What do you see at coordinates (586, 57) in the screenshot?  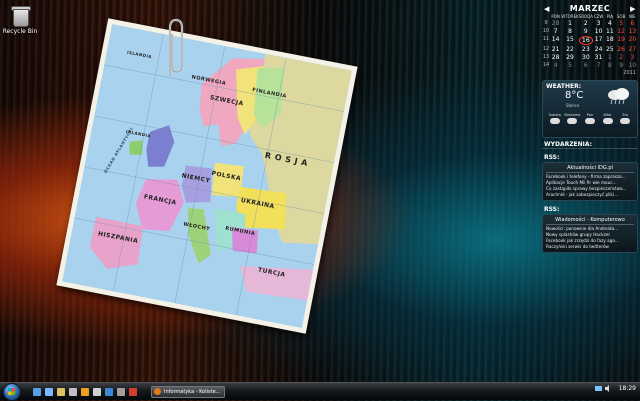 I see `calendar-day: 30` at bounding box center [586, 57].